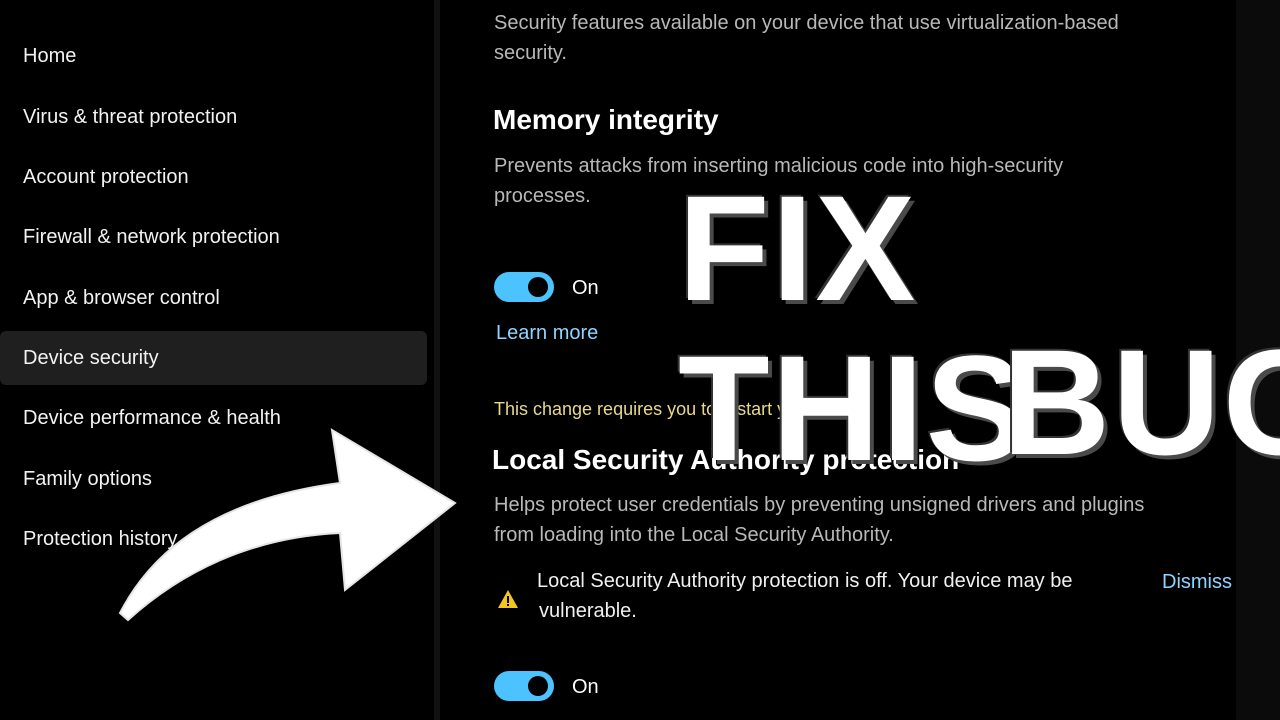 The image size is (1280, 720). Describe the element at coordinates (130, 116) in the screenshot. I see `sidebar-item-label: Virus & threat protection` at that location.